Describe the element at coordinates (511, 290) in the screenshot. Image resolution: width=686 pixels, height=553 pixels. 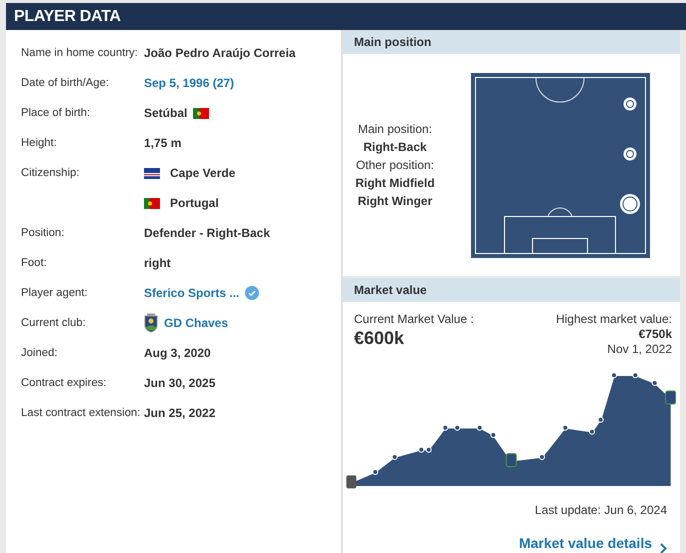
I see `section-header: Market value` at that location.